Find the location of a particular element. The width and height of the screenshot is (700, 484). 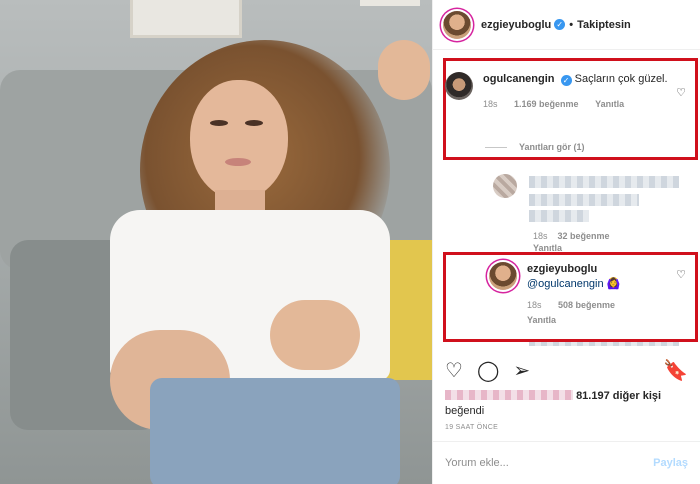

post-time: 19 SAAT ÖNCE is located at coordinates (472, 427).